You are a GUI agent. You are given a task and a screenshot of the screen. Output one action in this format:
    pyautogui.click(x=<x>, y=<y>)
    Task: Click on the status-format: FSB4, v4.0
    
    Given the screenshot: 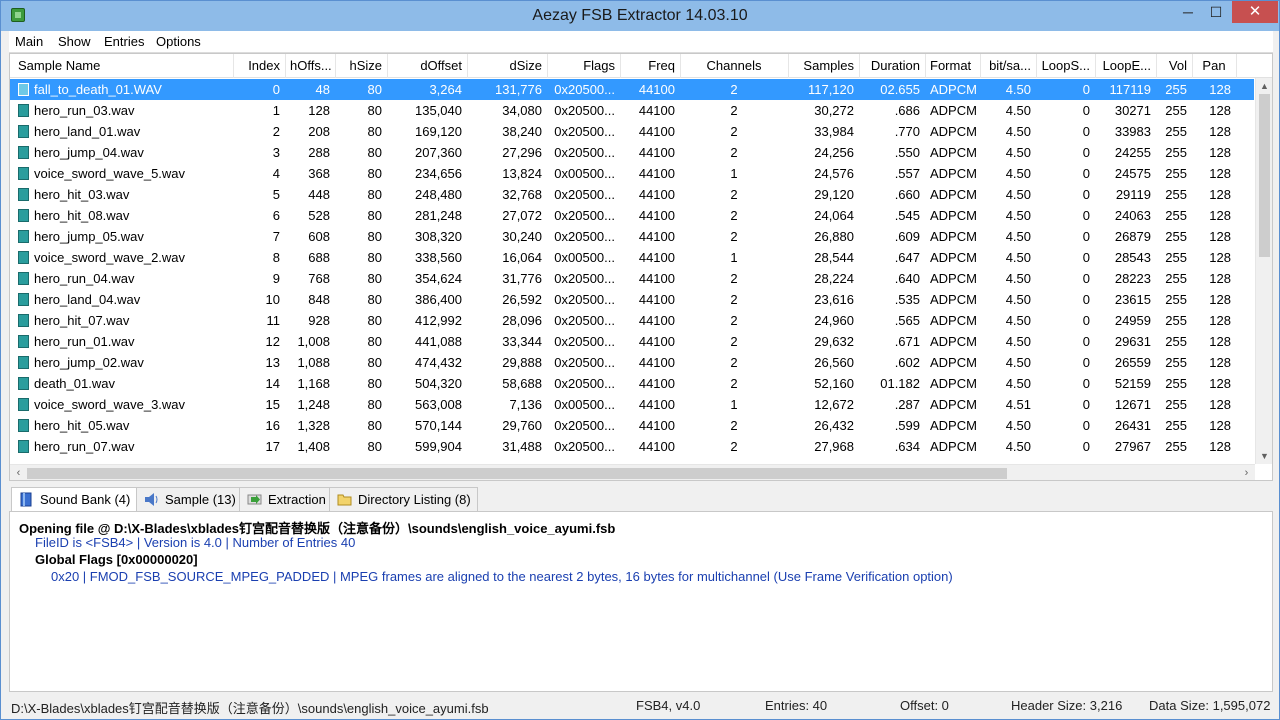 What is the action you would take?
    pyautogui.click(x=668, y=705)
    